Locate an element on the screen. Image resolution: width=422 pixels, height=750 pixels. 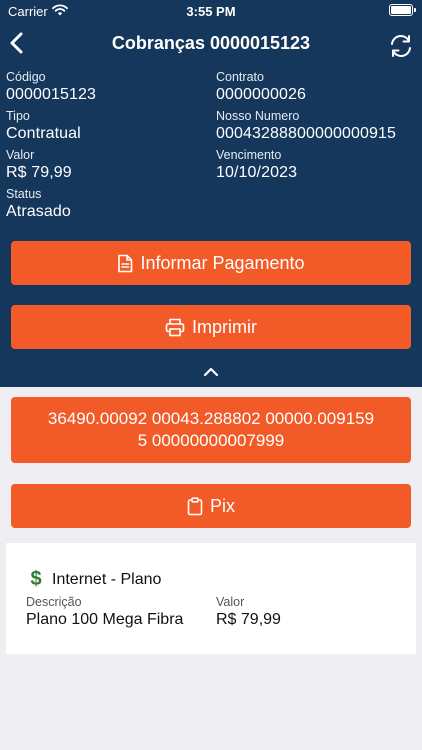
valor-label: Valor is located at coordinates (20, 155).